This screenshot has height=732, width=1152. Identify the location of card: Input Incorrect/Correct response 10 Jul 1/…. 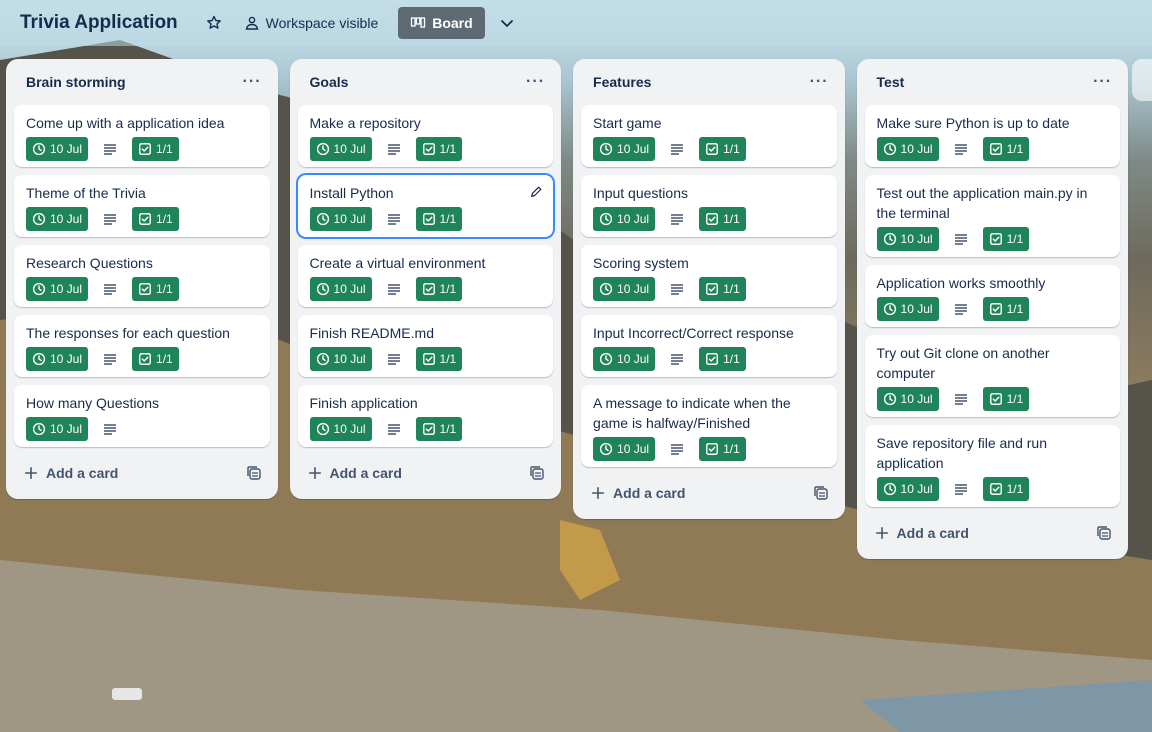
(709, 346).